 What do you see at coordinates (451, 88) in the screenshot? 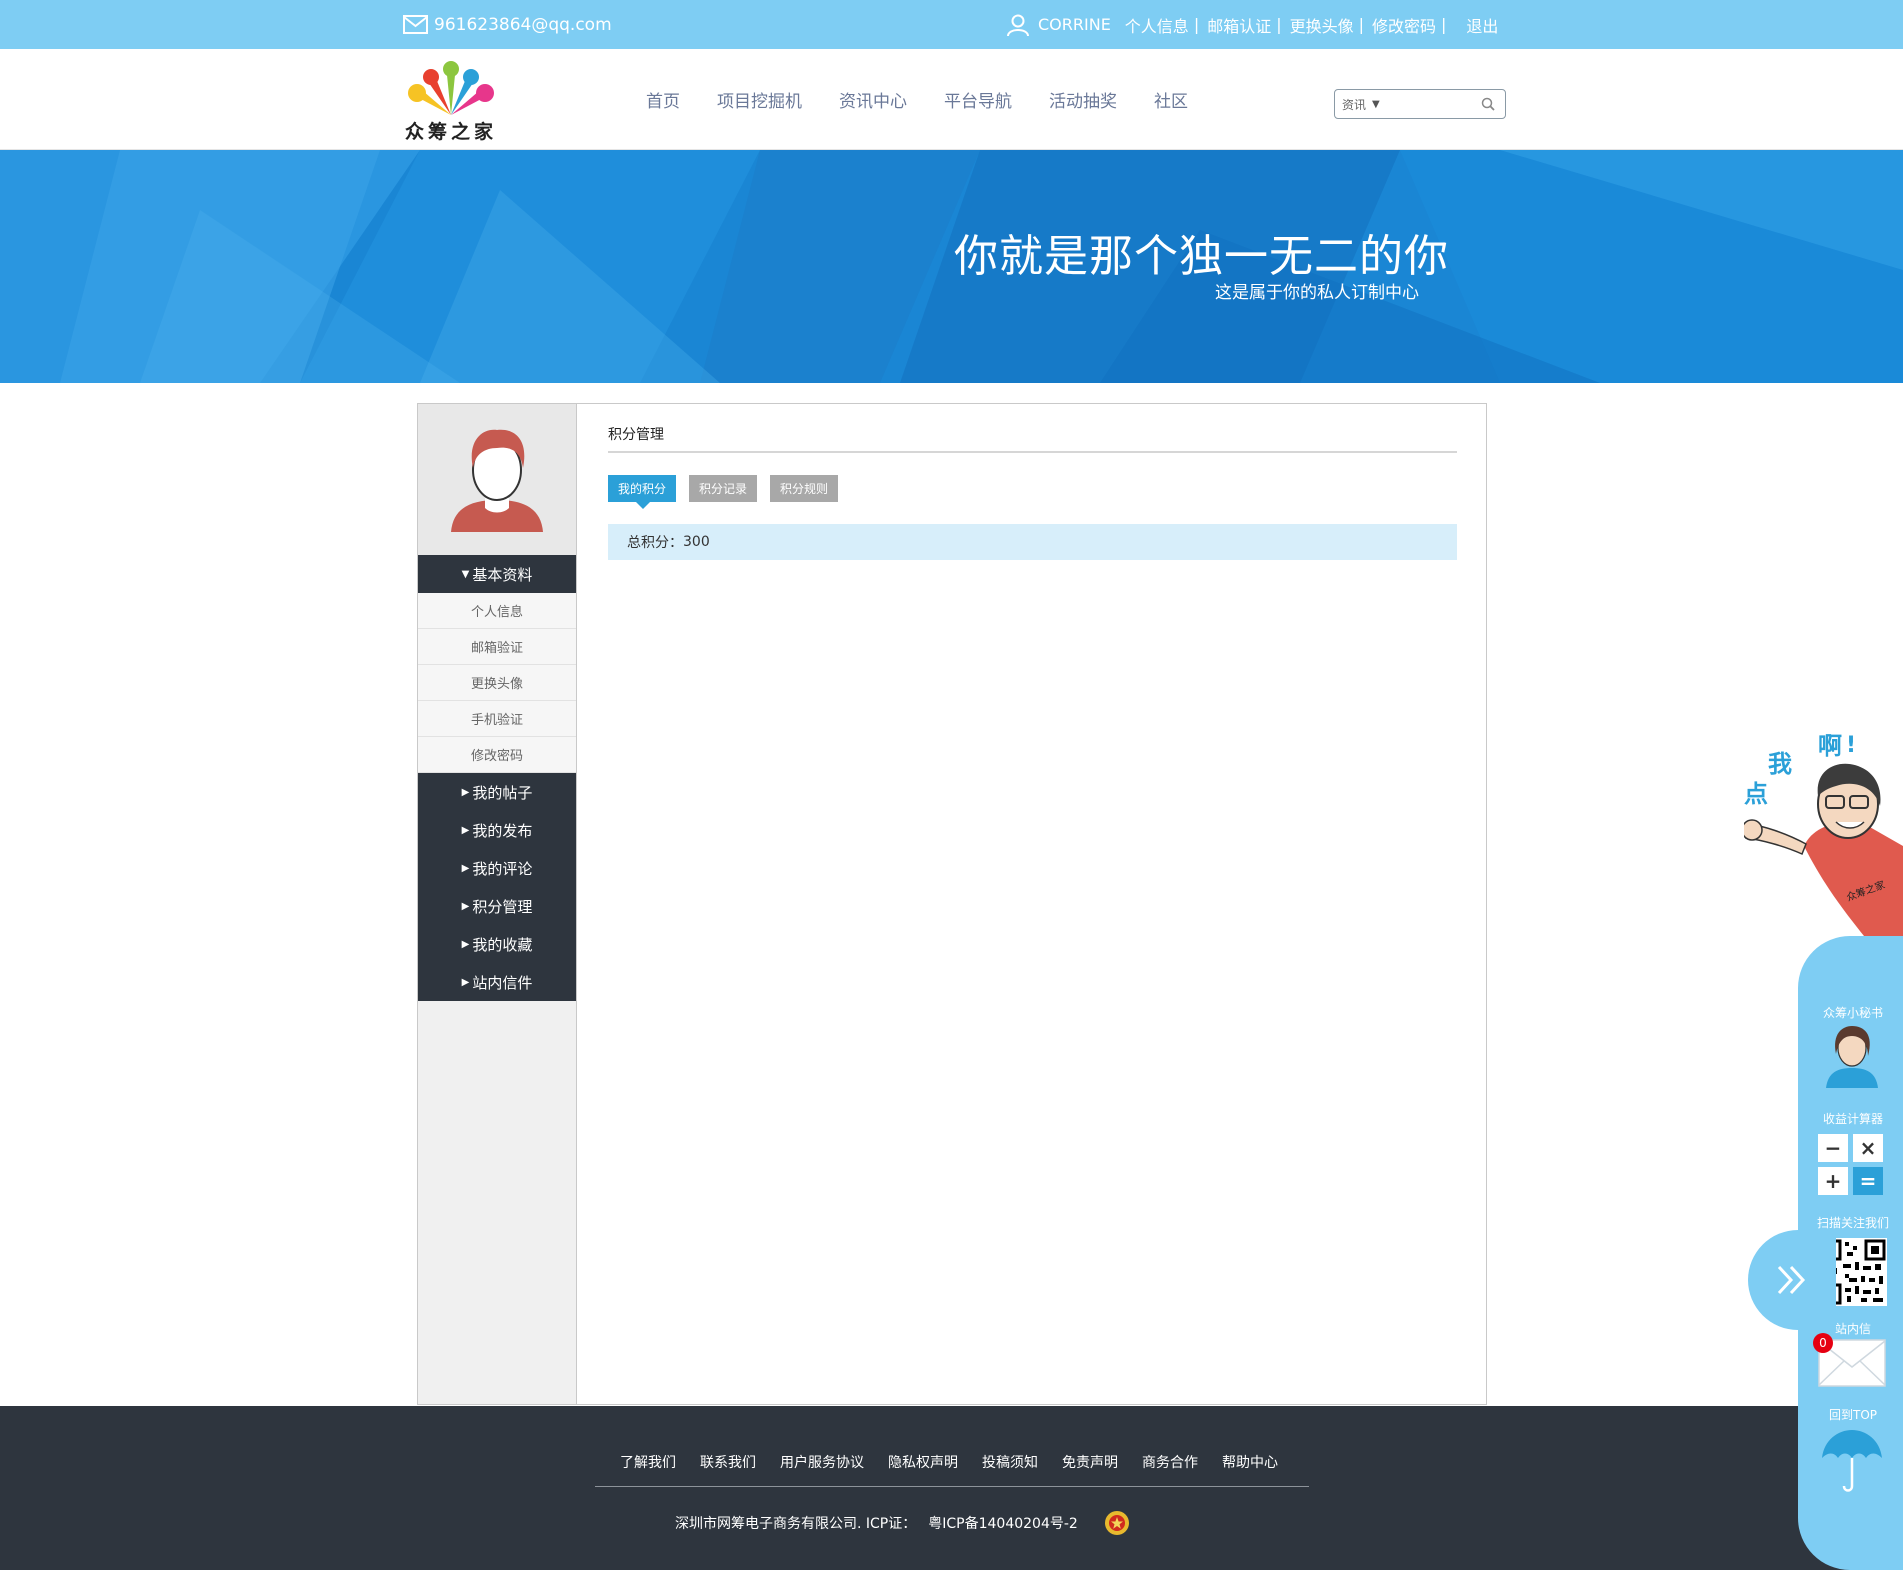
I see `logo-mark-icon` at bounding box center [451, 88].